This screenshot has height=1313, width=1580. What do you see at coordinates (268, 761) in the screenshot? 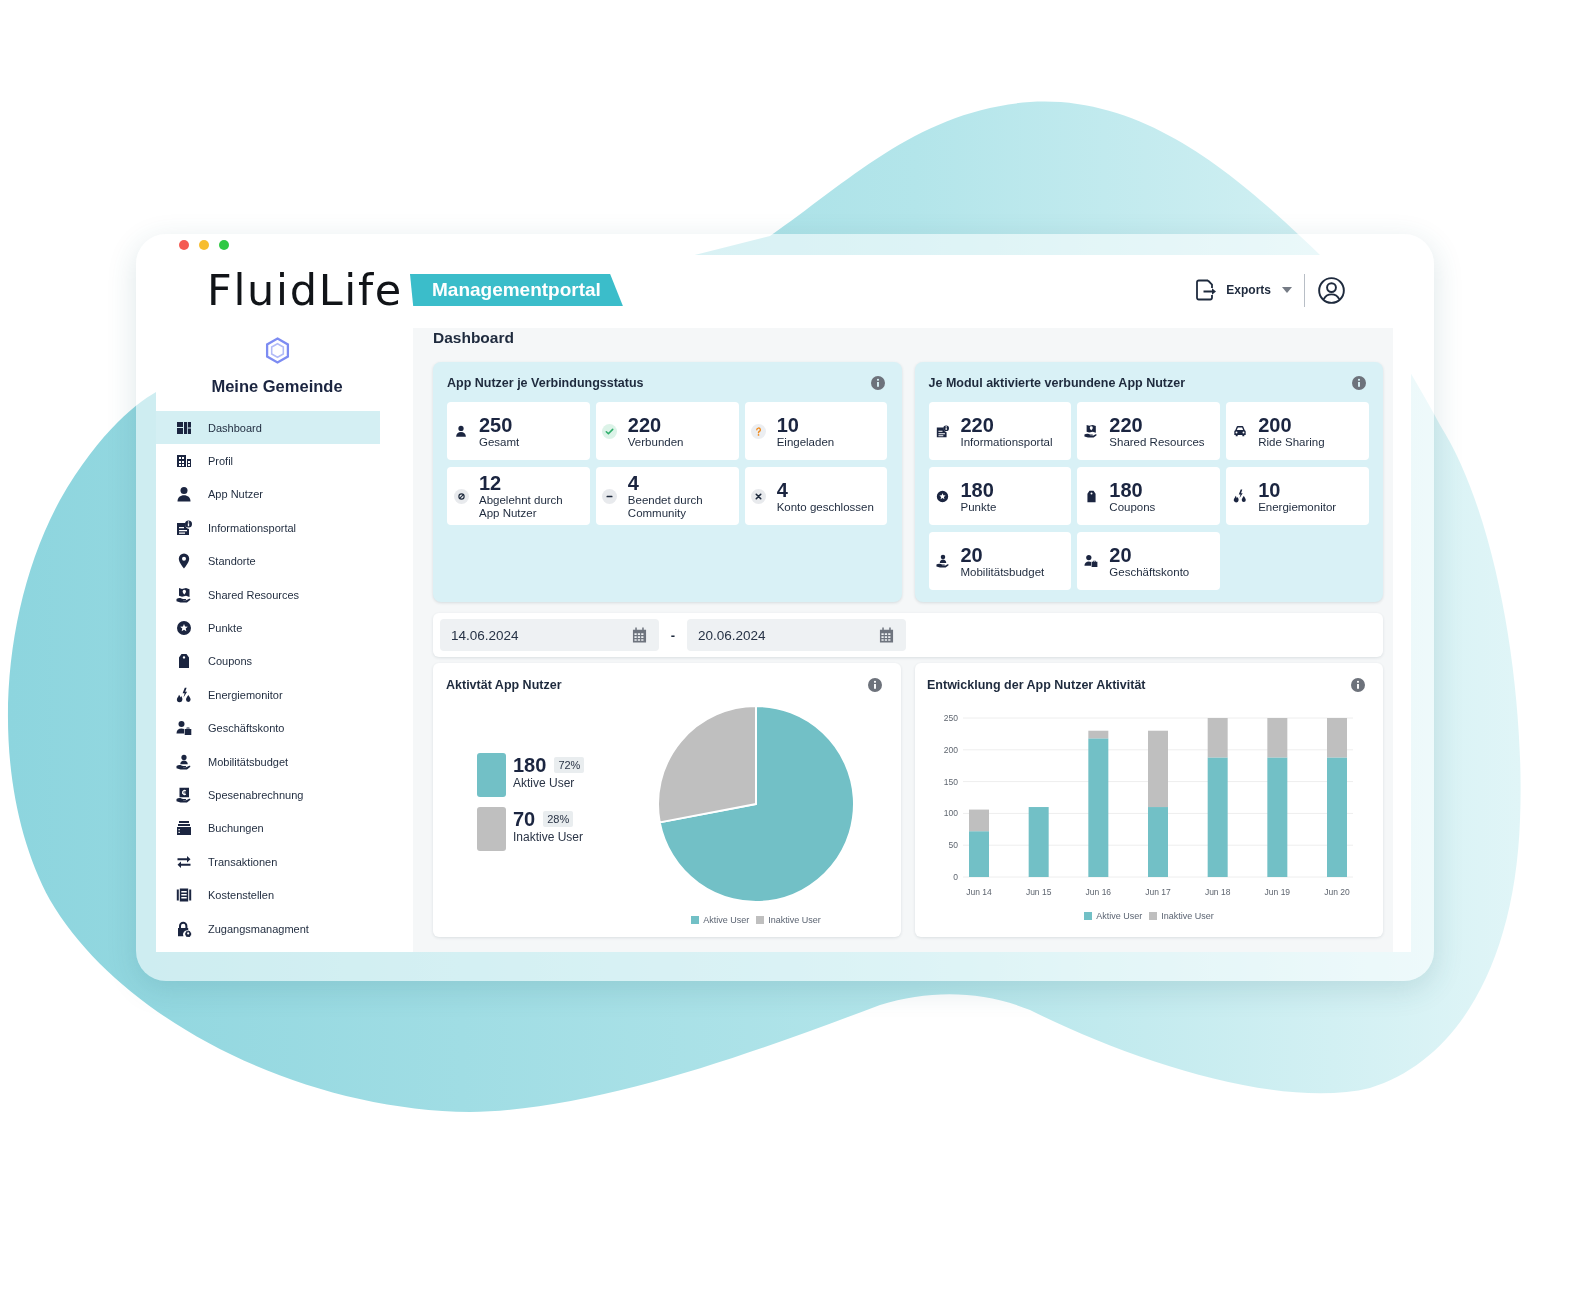
I see `sidebar-item: Mobilitätsbudget` at bounding box center [268, 761].